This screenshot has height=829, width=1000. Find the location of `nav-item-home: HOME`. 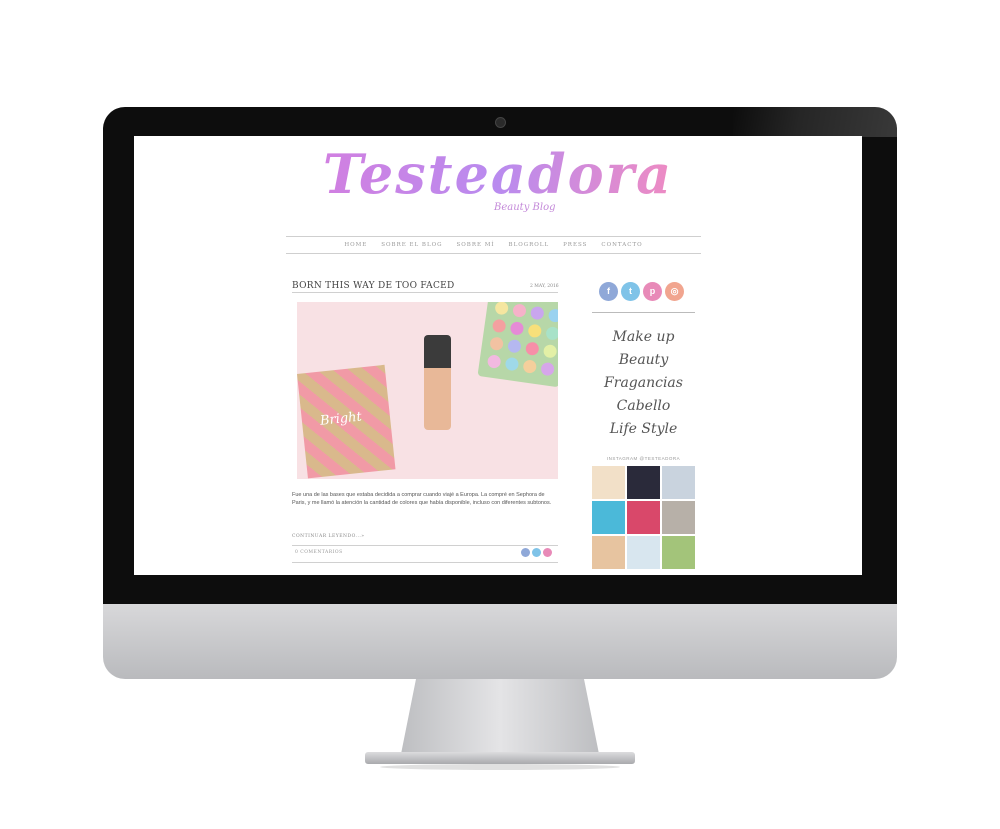

nav-item-home: HOME is located at coordinates (355, 245).